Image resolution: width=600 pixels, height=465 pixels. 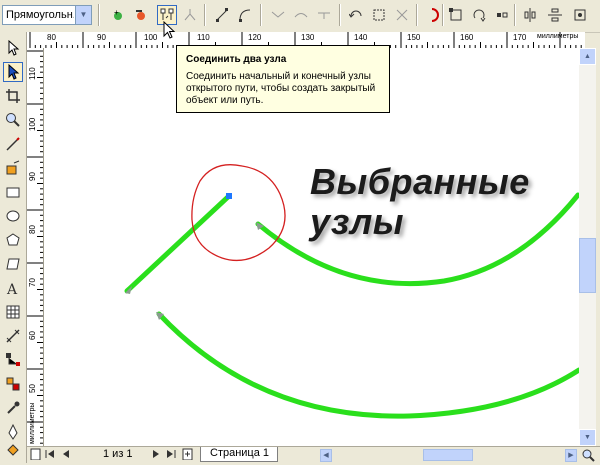 What do you see at coordinates (13, 264) in the screenshot?
I see `basic-shapes-tool-icon` at bounding box center [13, 264].